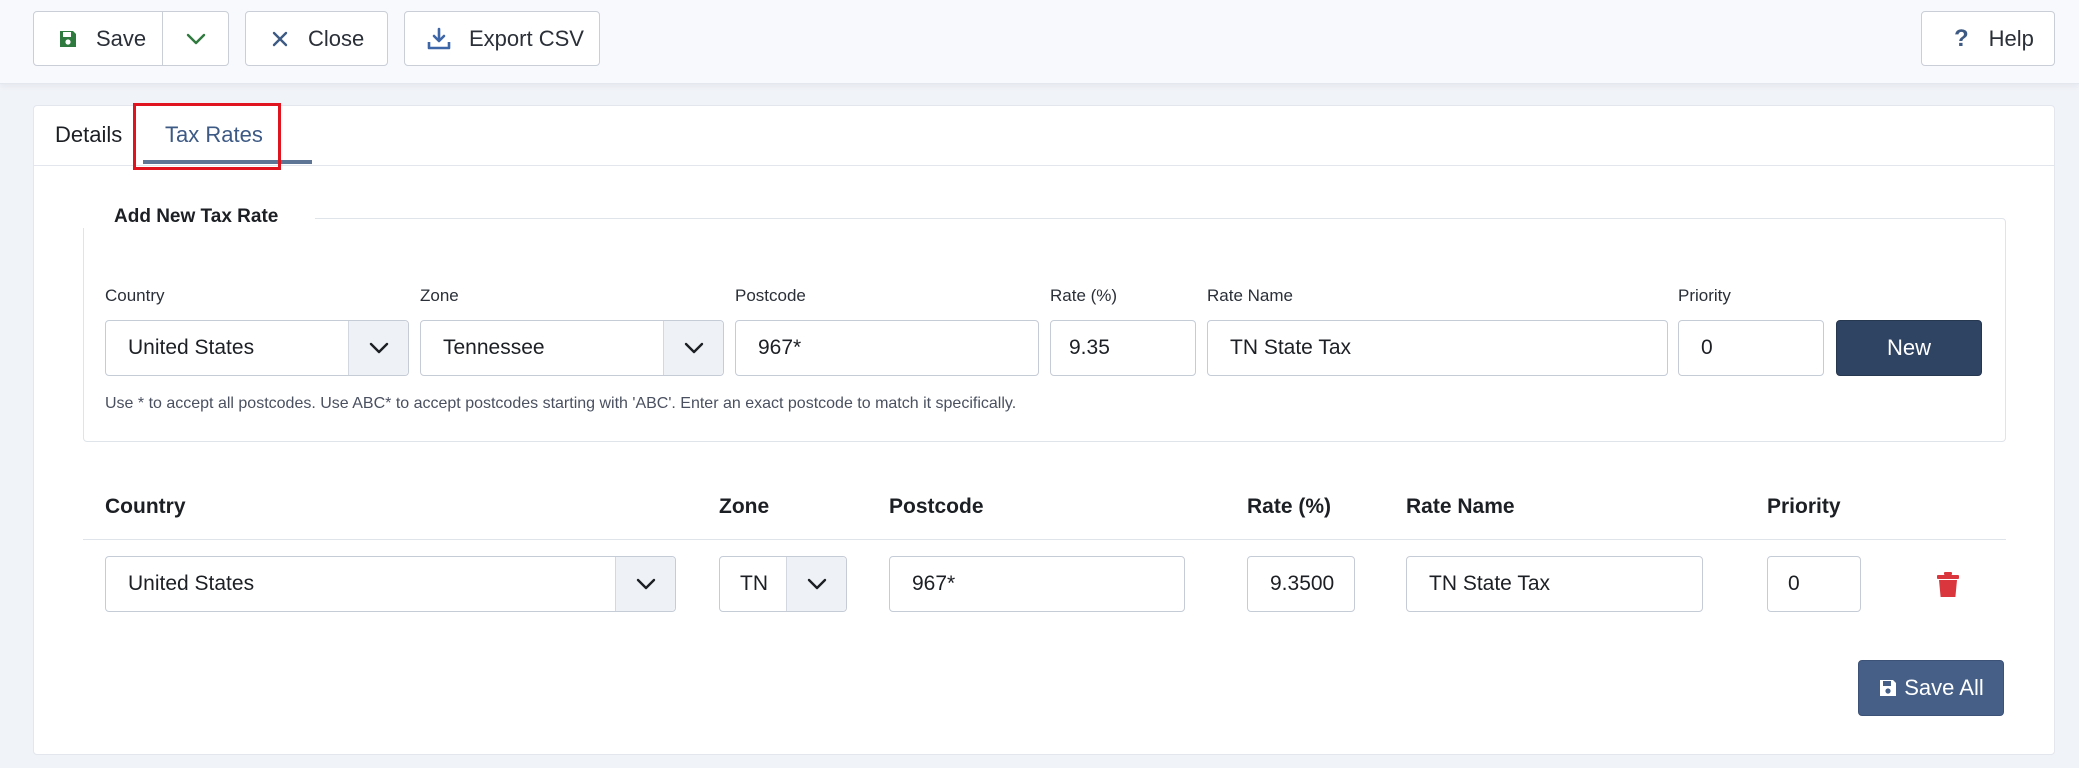  Describe the element at coordinates (88, 135) in the screenshot. I see `tab-details: Details` at that location.